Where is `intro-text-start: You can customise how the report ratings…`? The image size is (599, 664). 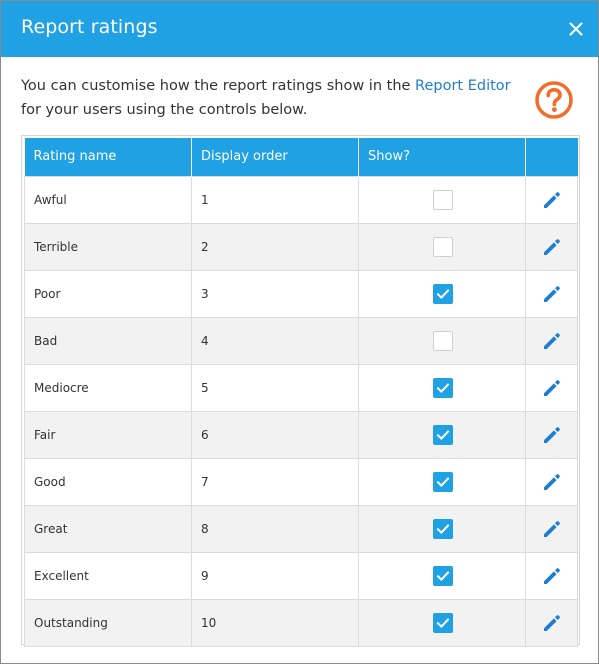
intro-text-start: You can customise how the report ratings… is located at coordinates (218, 86).